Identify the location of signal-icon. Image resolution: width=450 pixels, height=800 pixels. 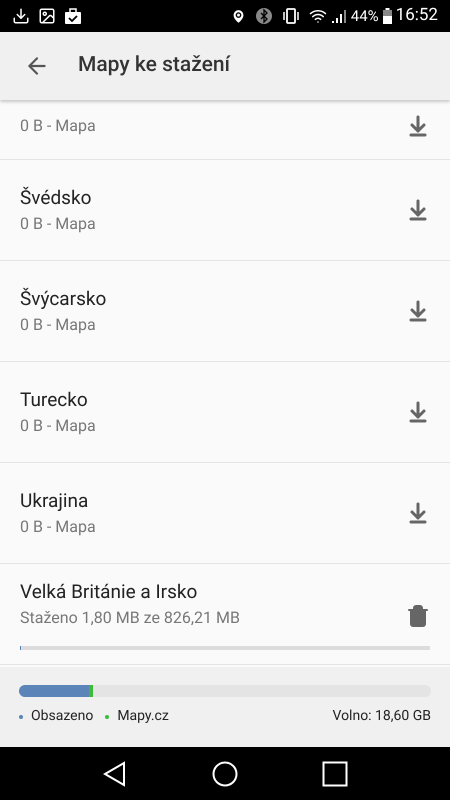
(338, 16).